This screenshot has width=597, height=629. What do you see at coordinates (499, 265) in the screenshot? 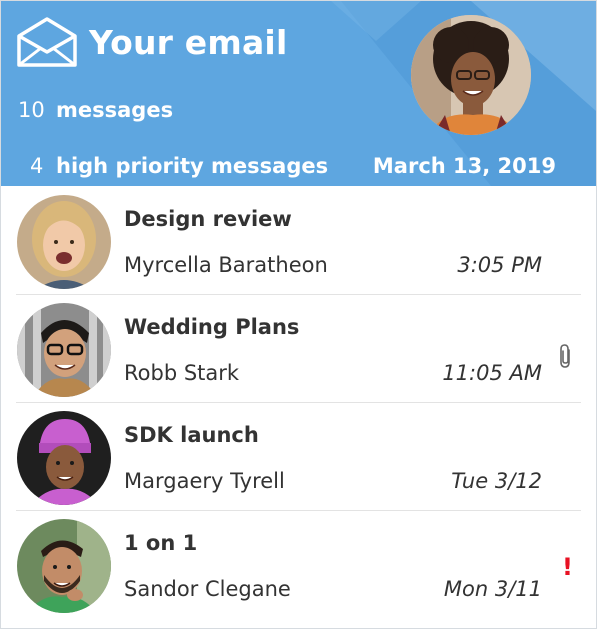
I see `email-time: 3:05 PM` at bounding box center [499, 265].